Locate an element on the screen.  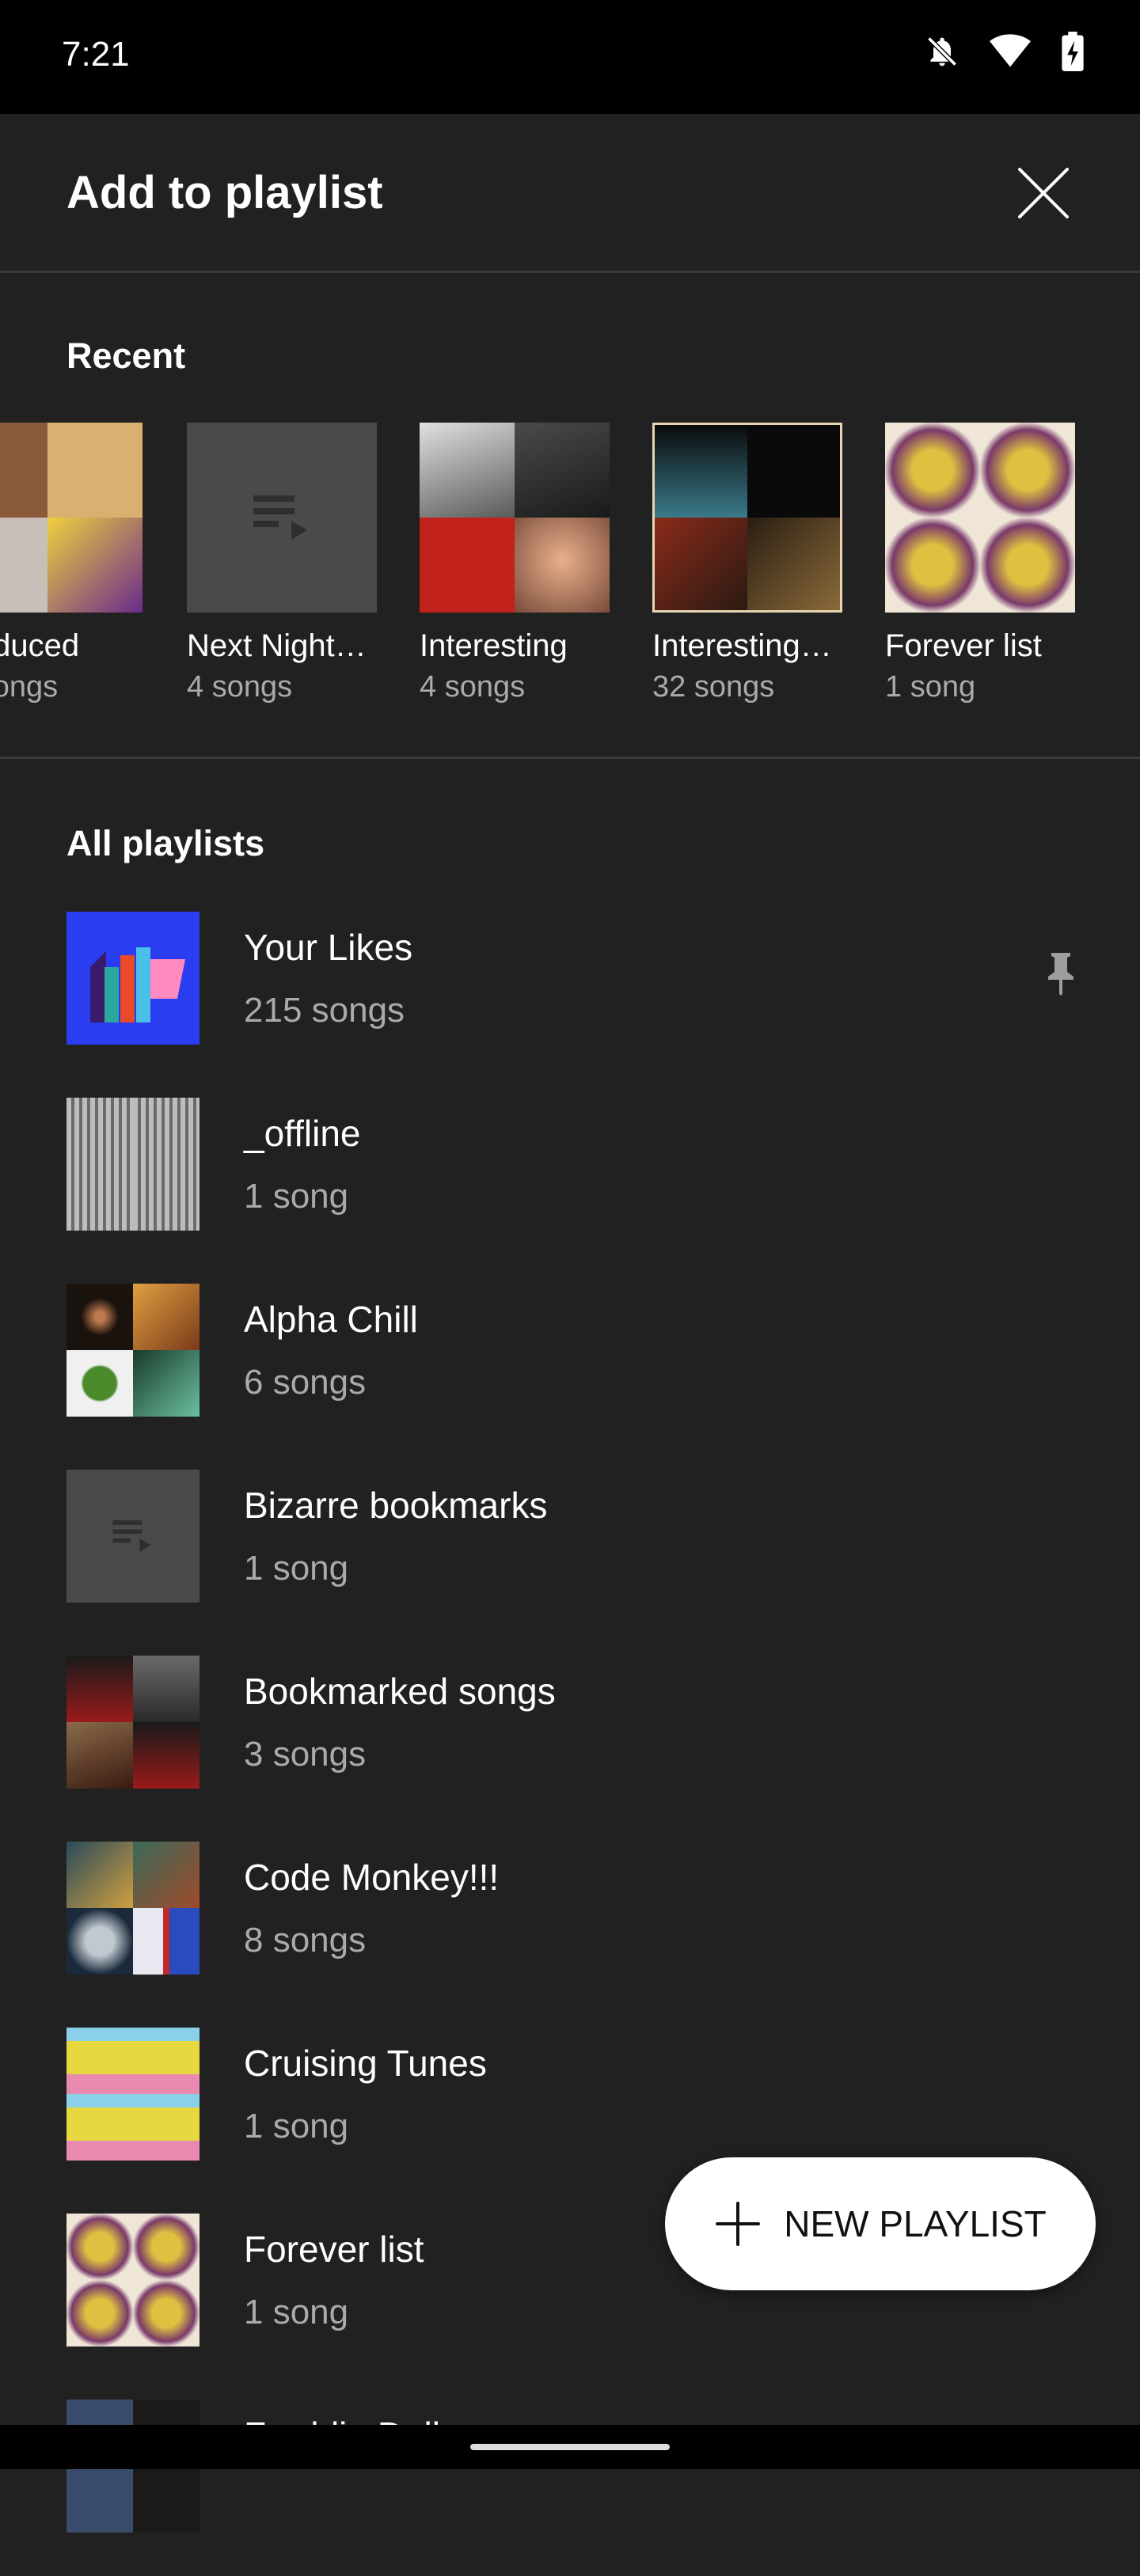
list-item: Bizarre bookmarks 1 song is located at coordinates (570, 1553).